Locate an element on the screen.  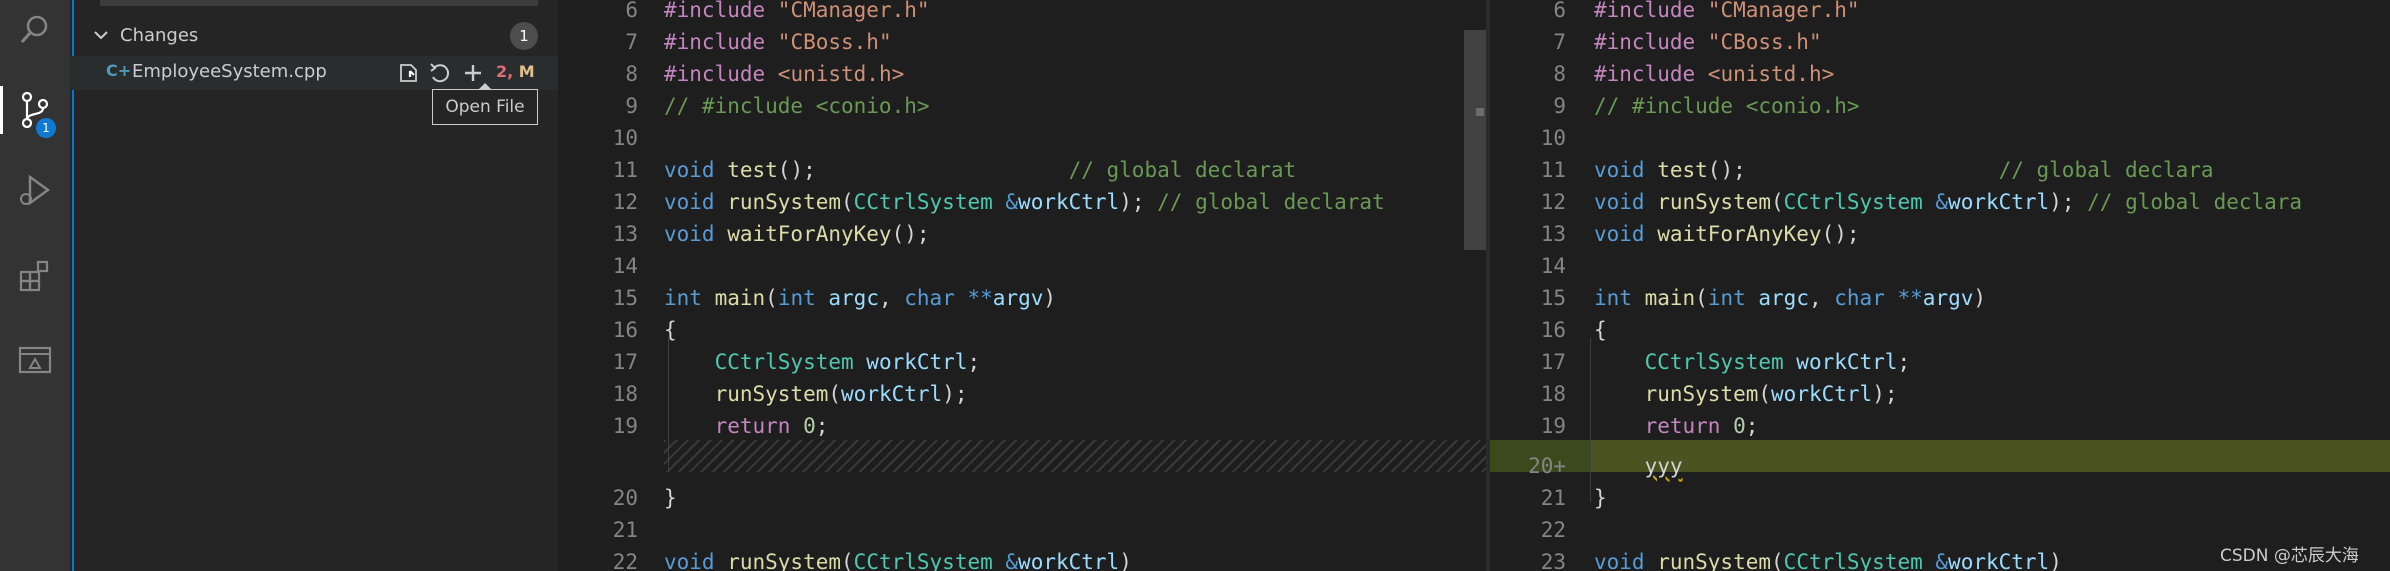
open-file-icon is located at coordinates (409, 73).